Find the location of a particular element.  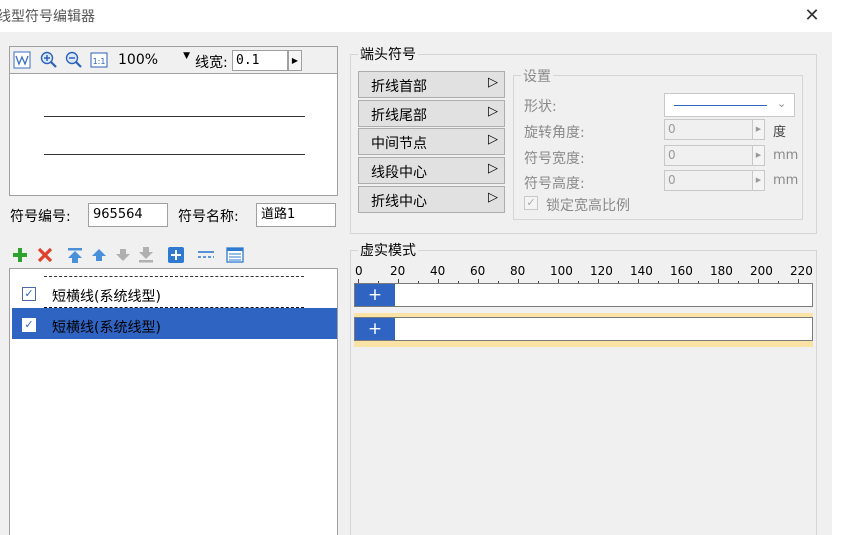

shape-select: ⌄ is located at coordinates (729, 105).